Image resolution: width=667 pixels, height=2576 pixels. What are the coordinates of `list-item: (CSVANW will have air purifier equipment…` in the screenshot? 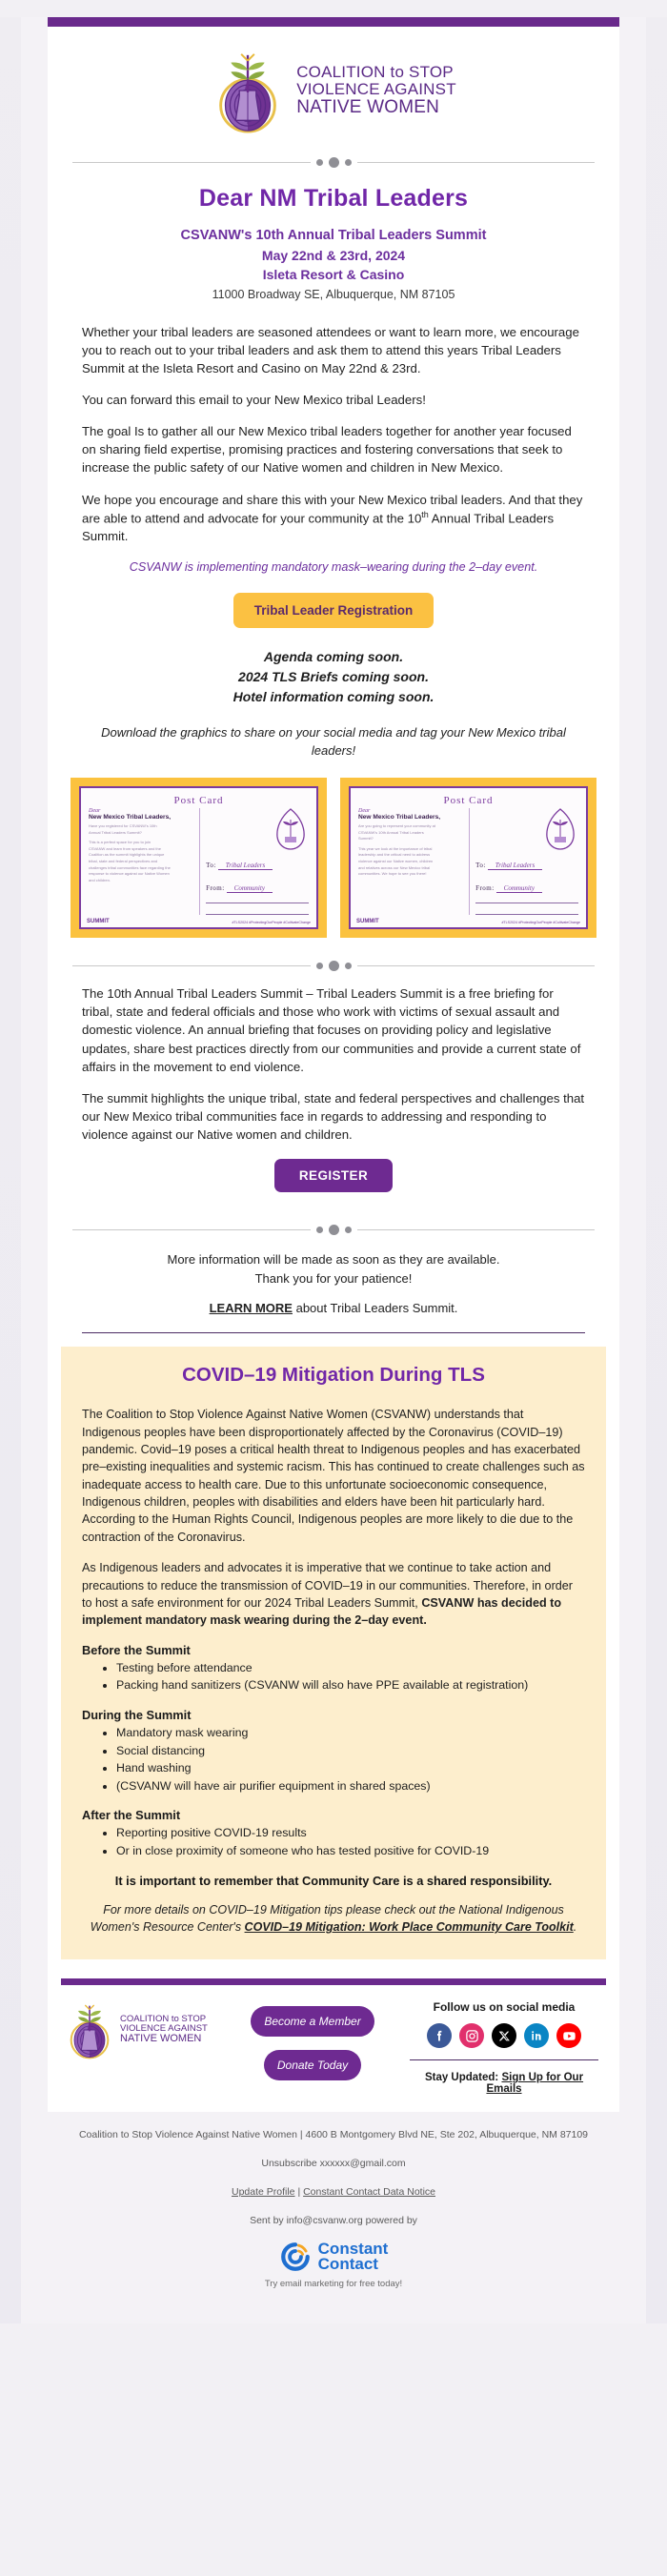 It's located at (350, 1786).